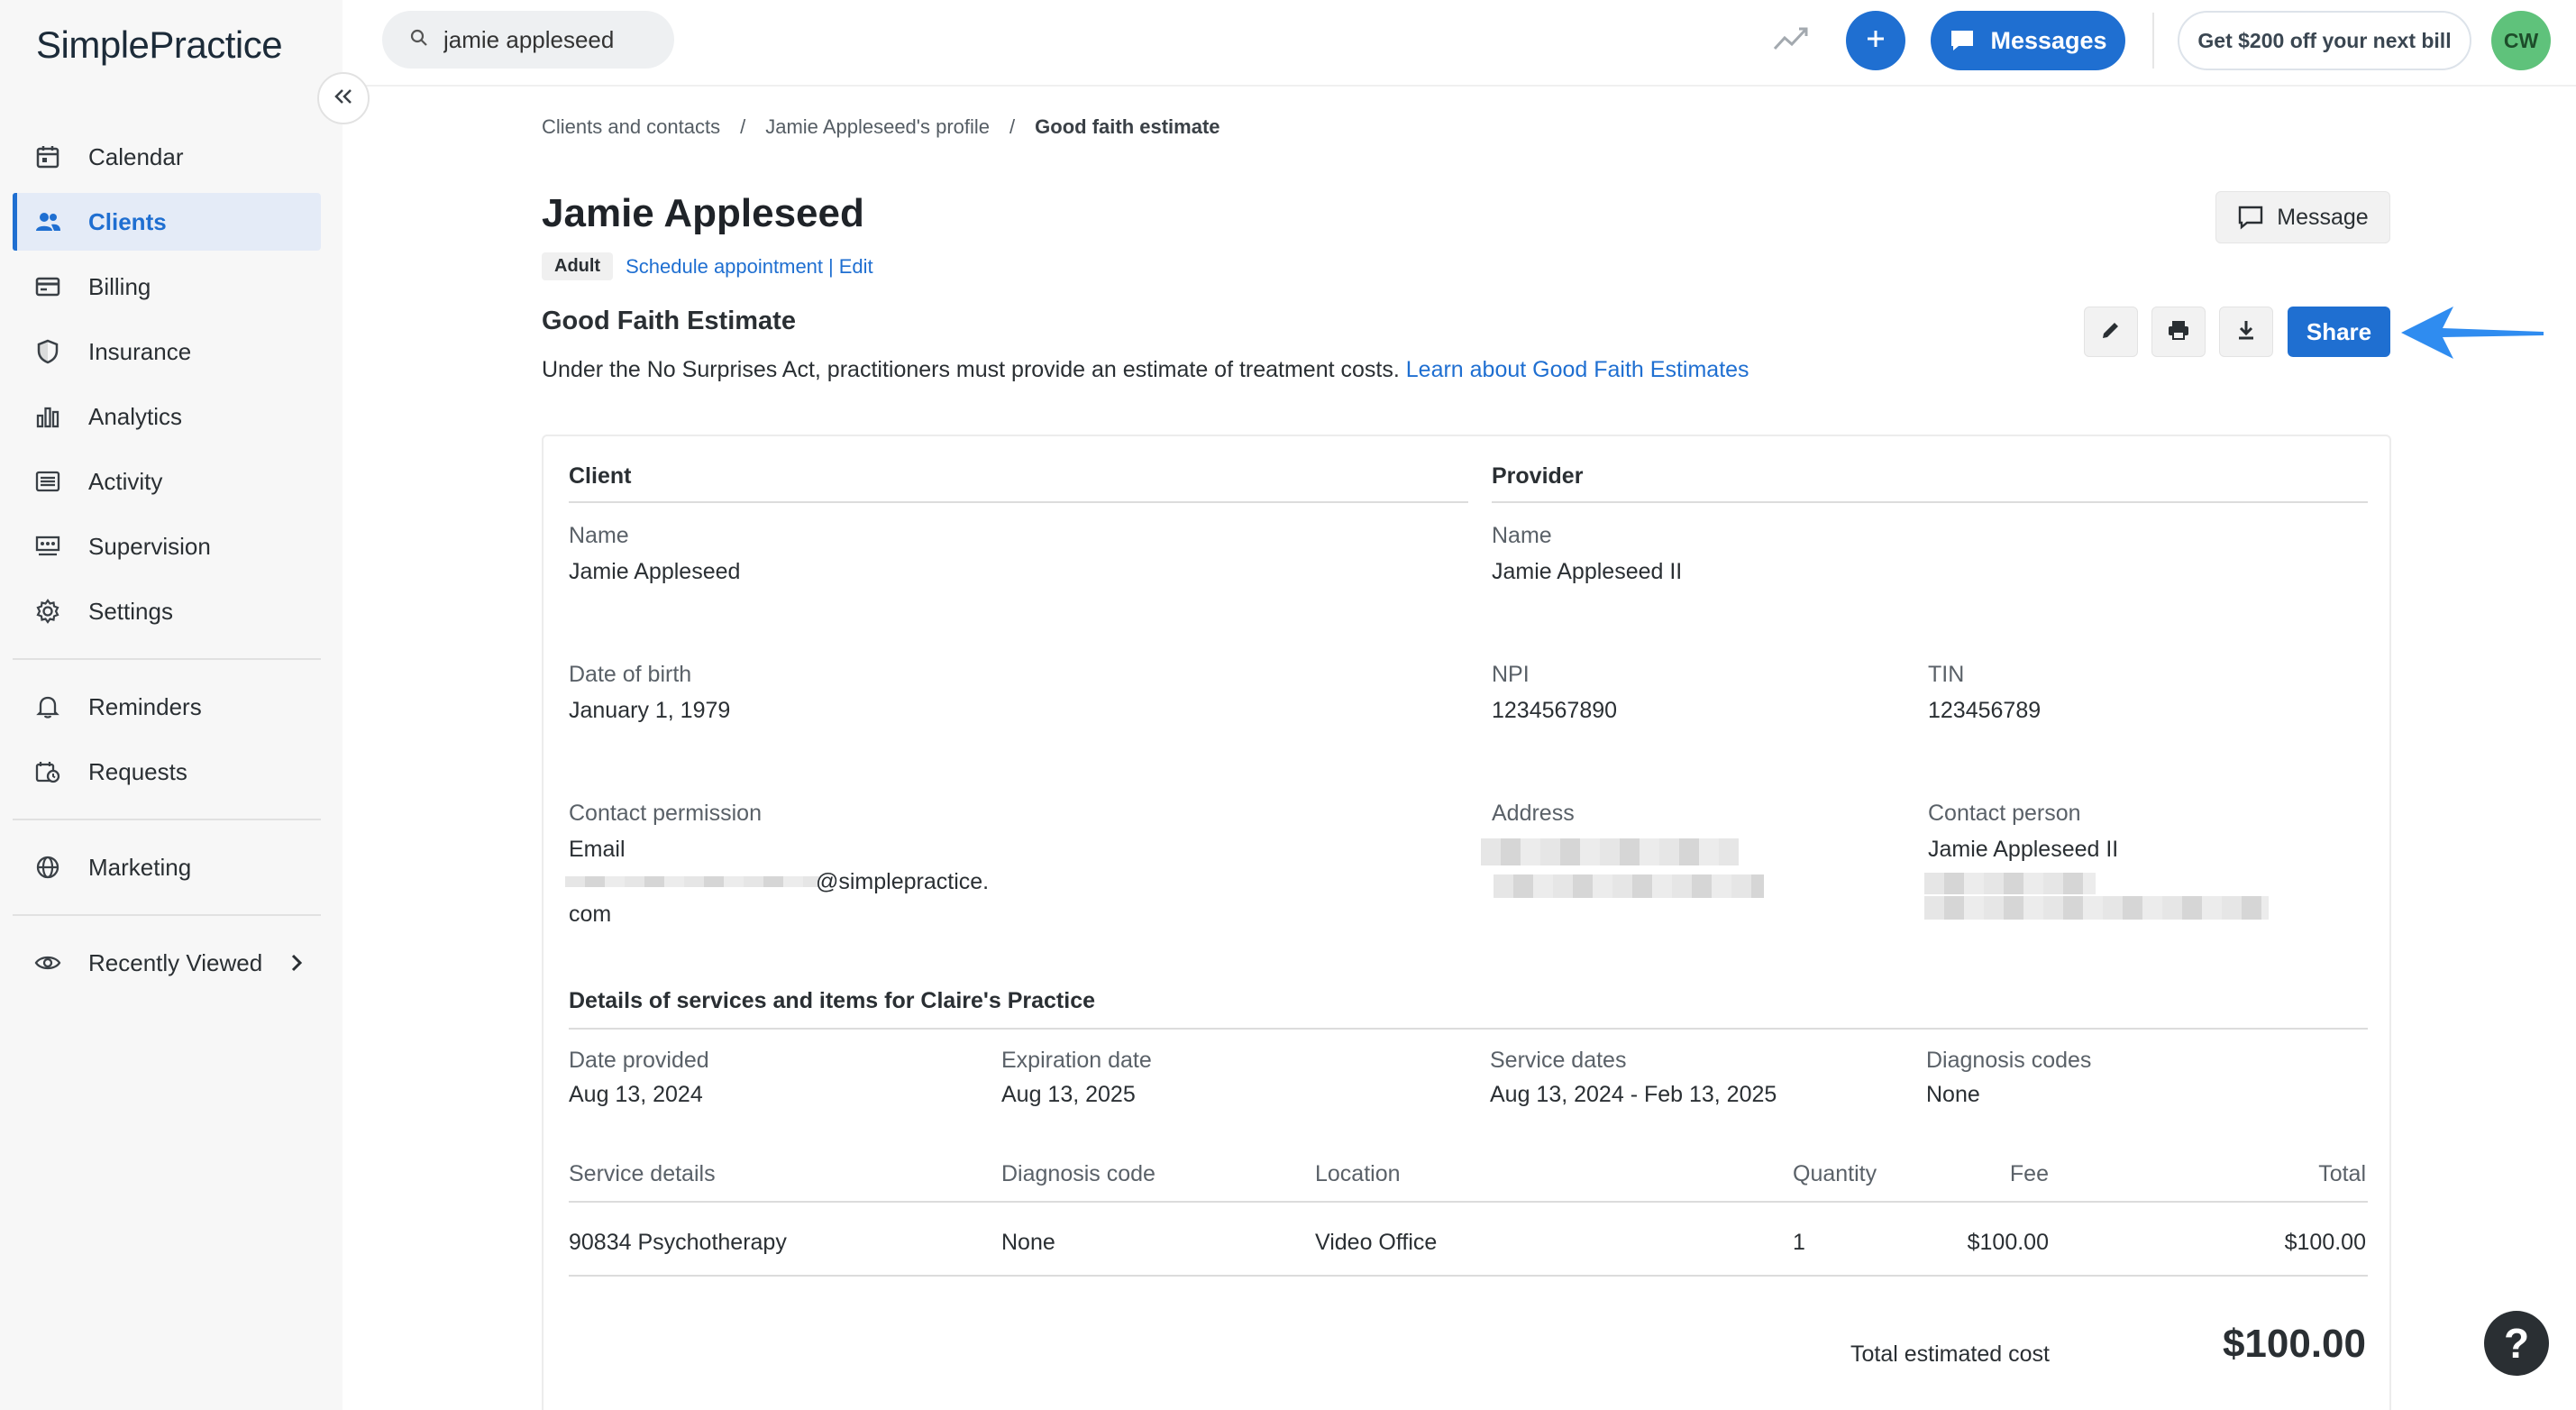 This screenshot has height=1410, width=2576. I want to click on chevron-right-icon, so click(296, 965).